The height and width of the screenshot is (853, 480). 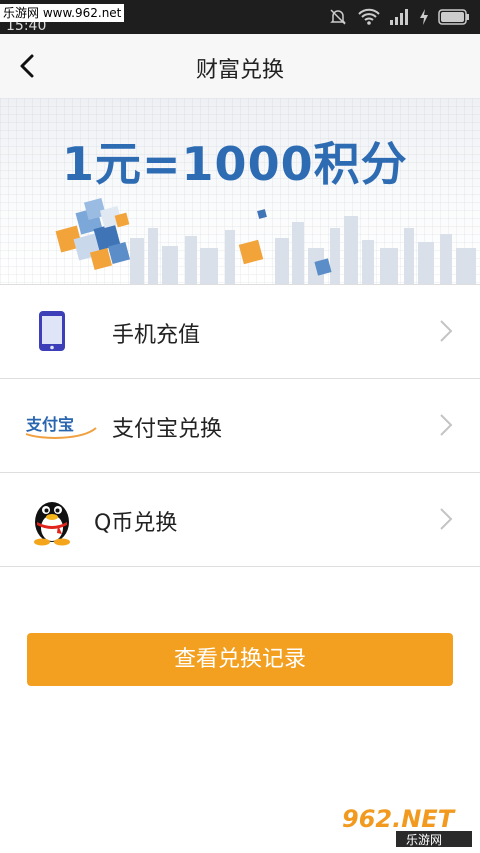 What do you see at coordinates (240, 331) in the screenshot?
I see `menu-item-phone-recharge: 手机充值` at bounding box center [240, 331].